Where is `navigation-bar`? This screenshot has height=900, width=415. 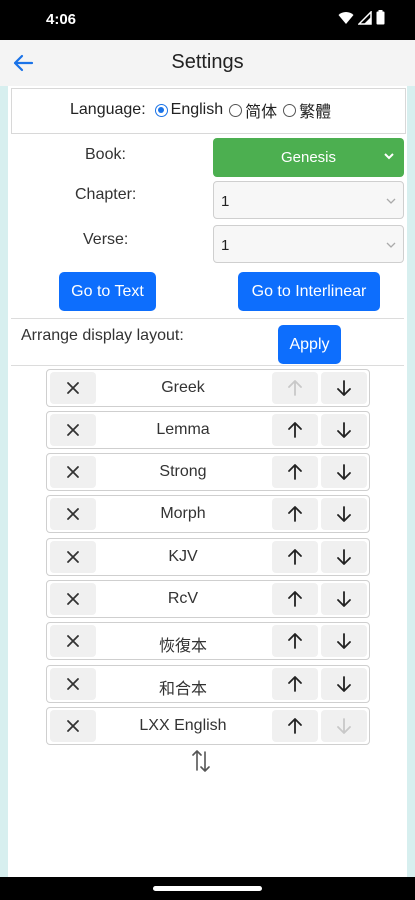 navigation-bar is located at coordinates (207, 888).